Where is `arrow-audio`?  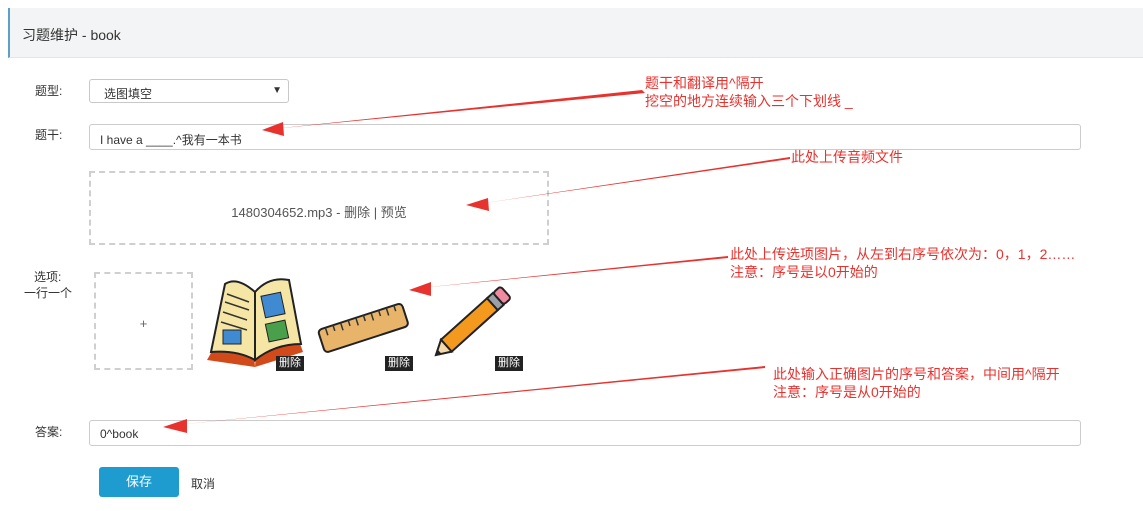
arrow-audio is located at coordinates (634, 180).